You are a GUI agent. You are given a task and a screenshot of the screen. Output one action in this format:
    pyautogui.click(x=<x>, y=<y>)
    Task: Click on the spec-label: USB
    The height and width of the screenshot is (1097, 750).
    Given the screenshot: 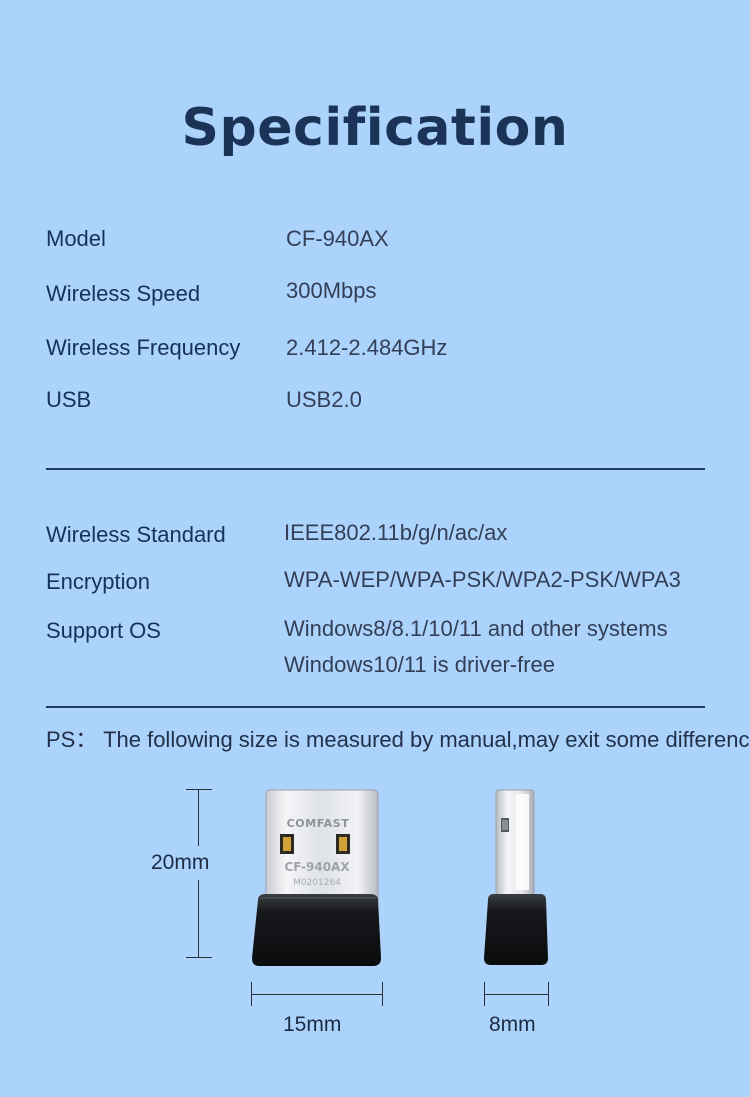 What is the action you would take?
    pyautogui.click(x=69, y=399)
    